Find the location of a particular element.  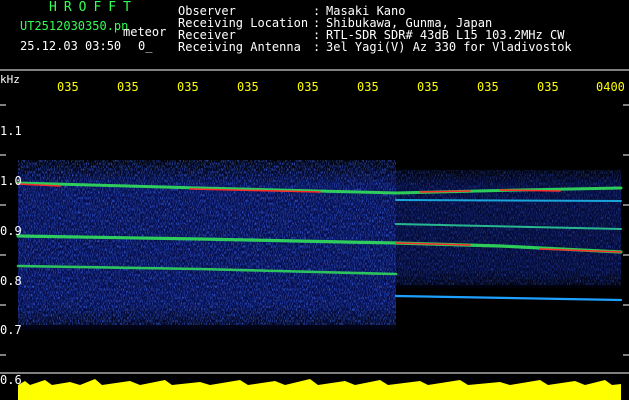

capture-datetime: 25.12.03 03:50 is located at coordinates (71, 46).